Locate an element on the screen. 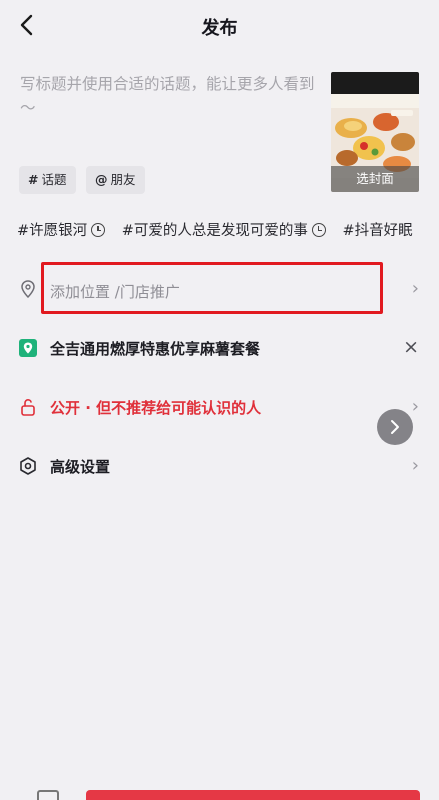  topic-label: #可爱的人总是发现可爱的事 is located at coordinates (214, 231).